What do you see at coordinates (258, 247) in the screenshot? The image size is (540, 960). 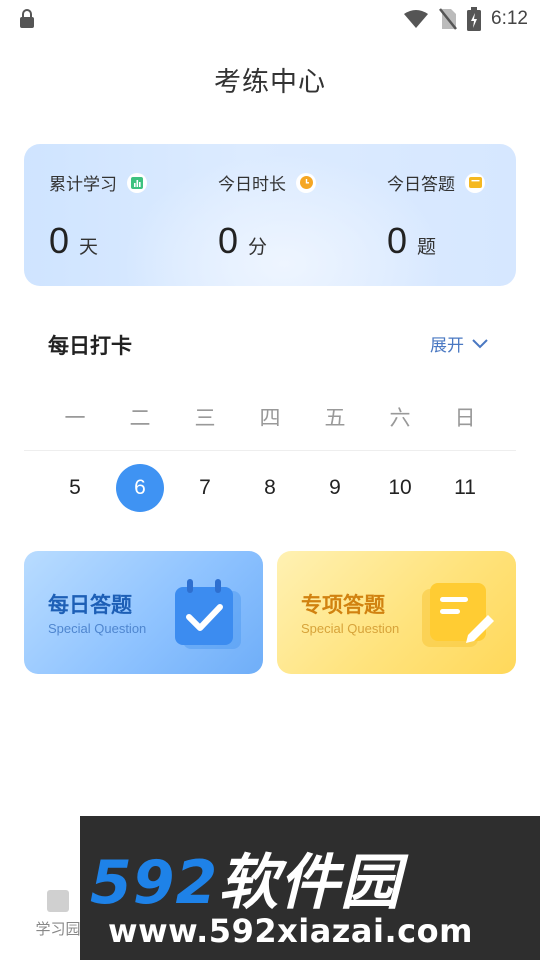 I see `stat-unit: 分` at bounding box center [258, 247].